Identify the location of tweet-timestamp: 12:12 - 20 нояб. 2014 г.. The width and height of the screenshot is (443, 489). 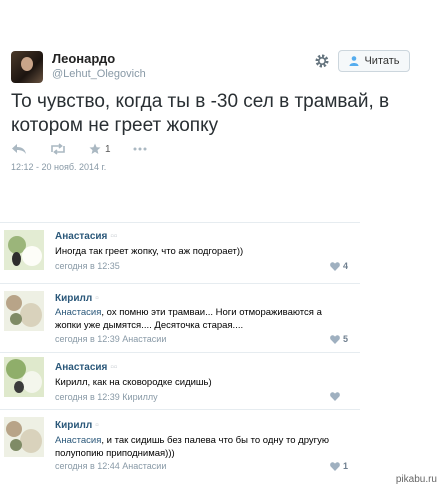
(58, 167).